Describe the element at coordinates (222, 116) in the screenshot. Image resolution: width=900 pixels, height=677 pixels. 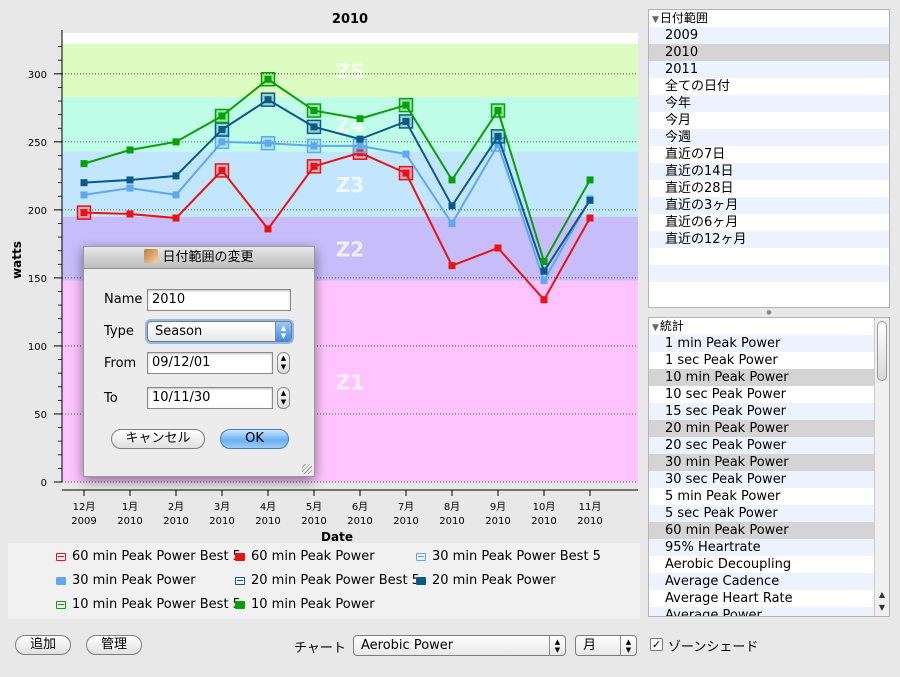
I see `best5-marker-10-min-peak-power` at that location.